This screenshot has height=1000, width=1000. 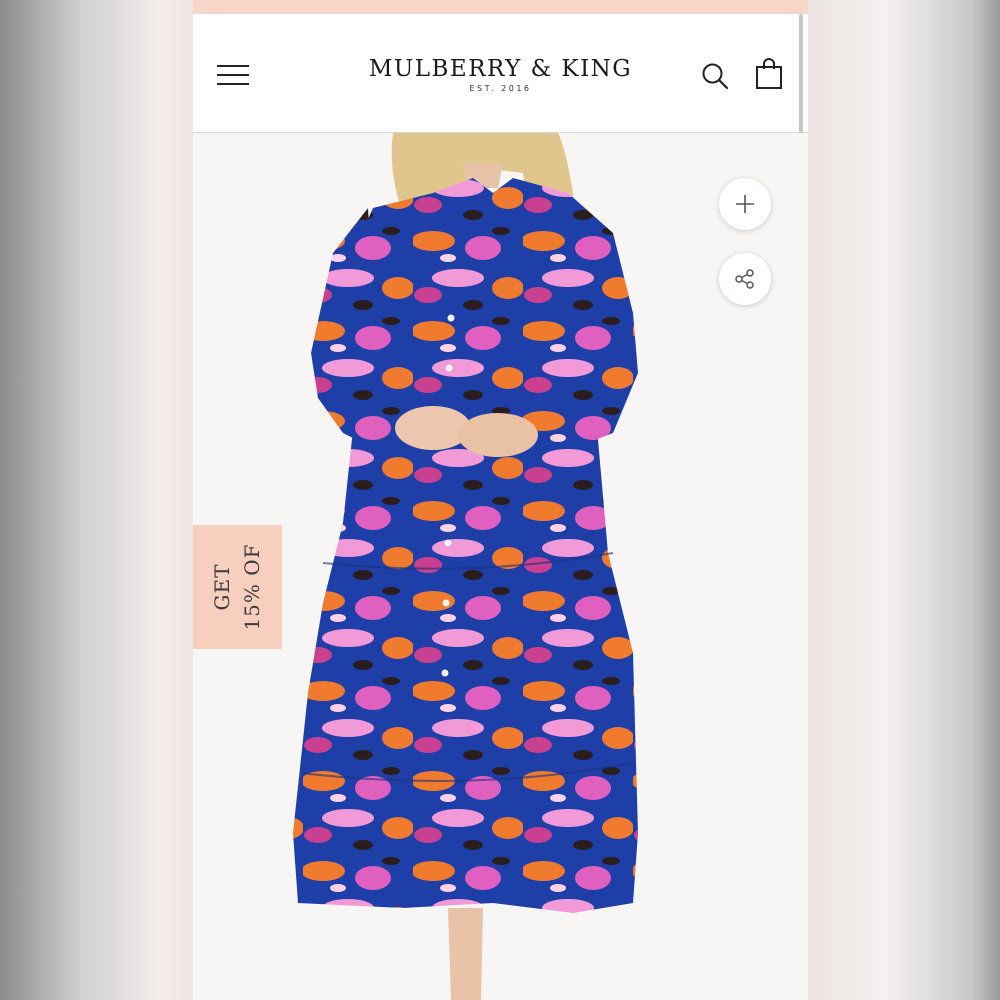 What do you see at coordinates (222, 587) in the screenshot?
I see `discount-line-1: GET` at bounding box center [222, 587].